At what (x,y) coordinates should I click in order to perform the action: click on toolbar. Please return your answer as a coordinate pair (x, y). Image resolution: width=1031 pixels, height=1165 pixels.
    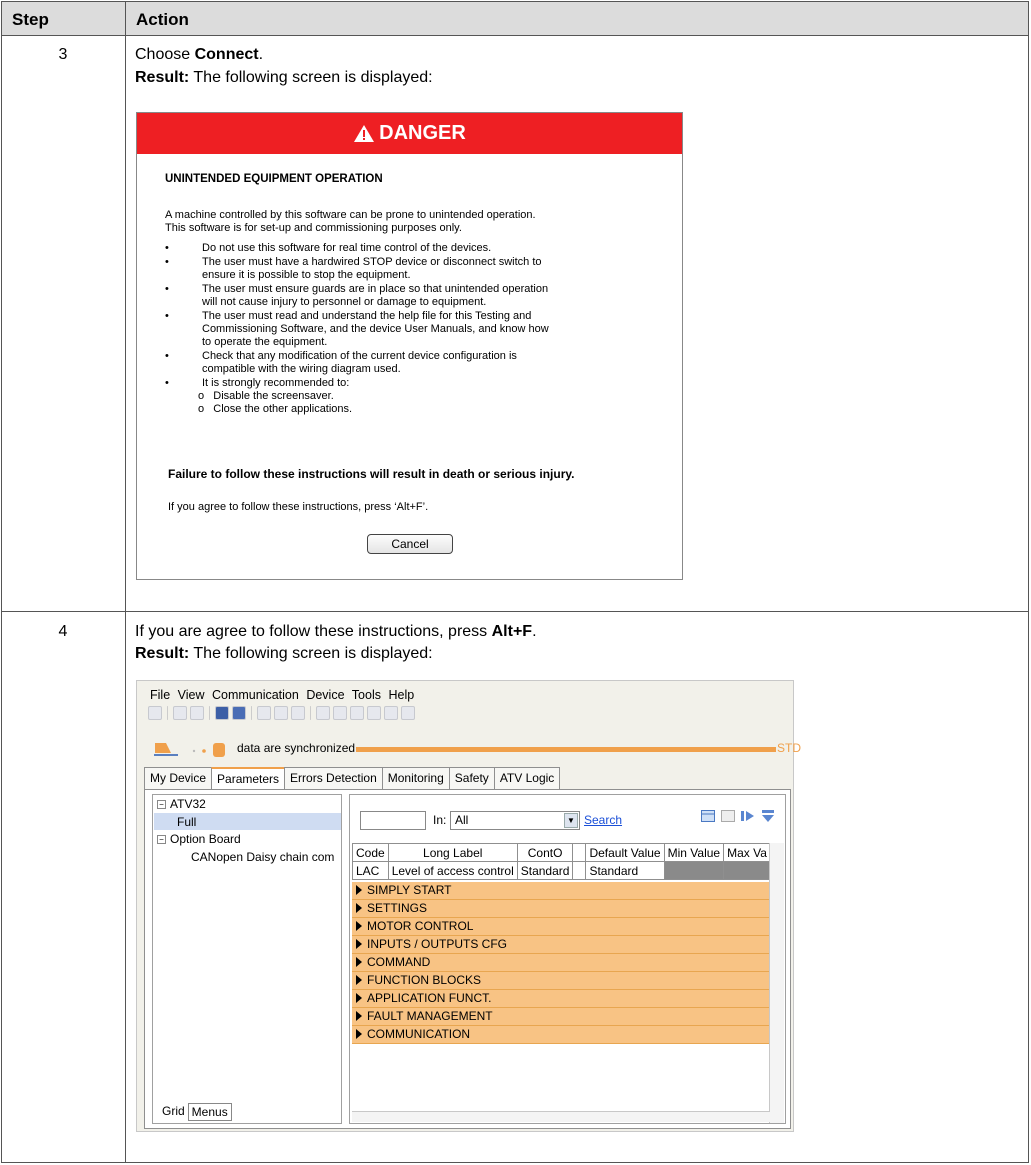
    Looking at the image, I should click on (281, 714).